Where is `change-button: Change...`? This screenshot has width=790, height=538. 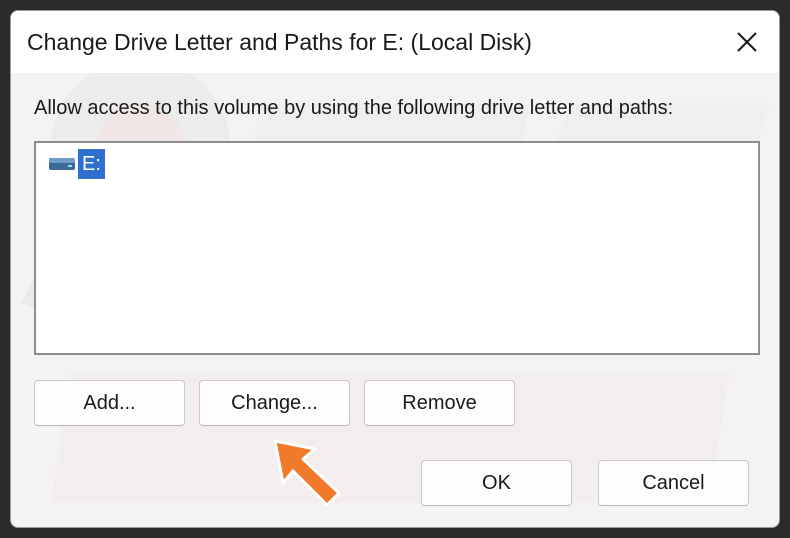 change-button: Change... is located at coordinates (274, 403).